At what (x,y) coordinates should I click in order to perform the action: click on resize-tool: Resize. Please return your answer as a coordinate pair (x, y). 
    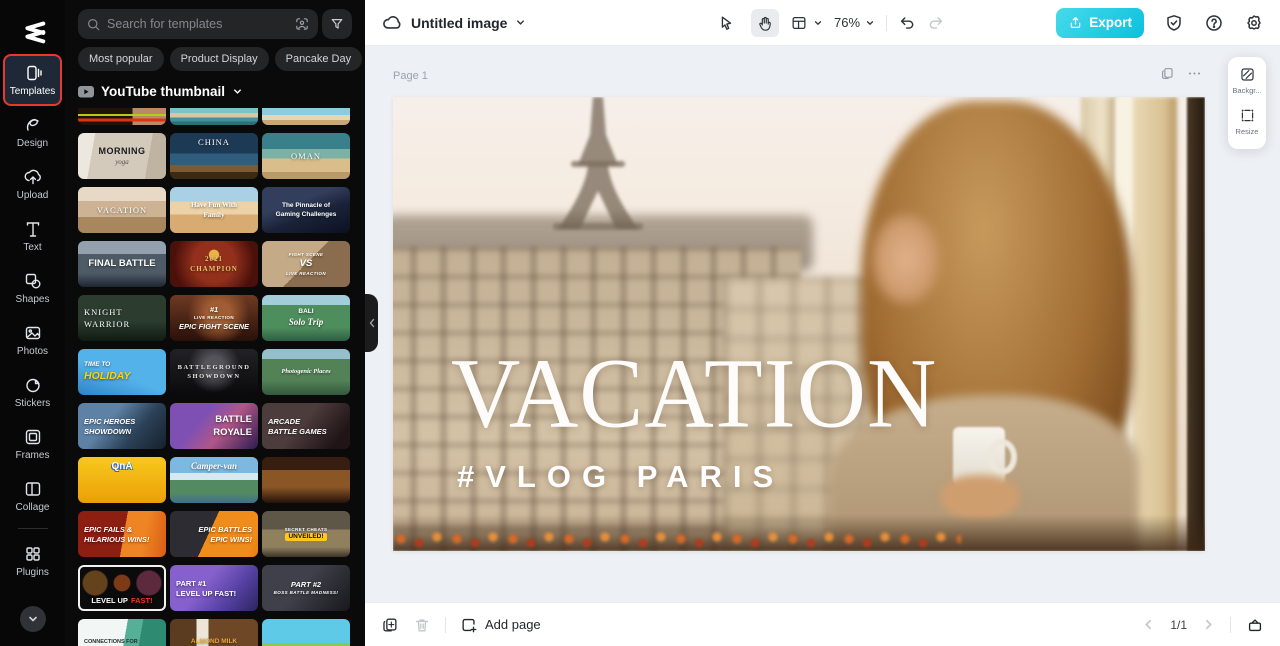
    Looking at the image, I should click on (1247, 121).